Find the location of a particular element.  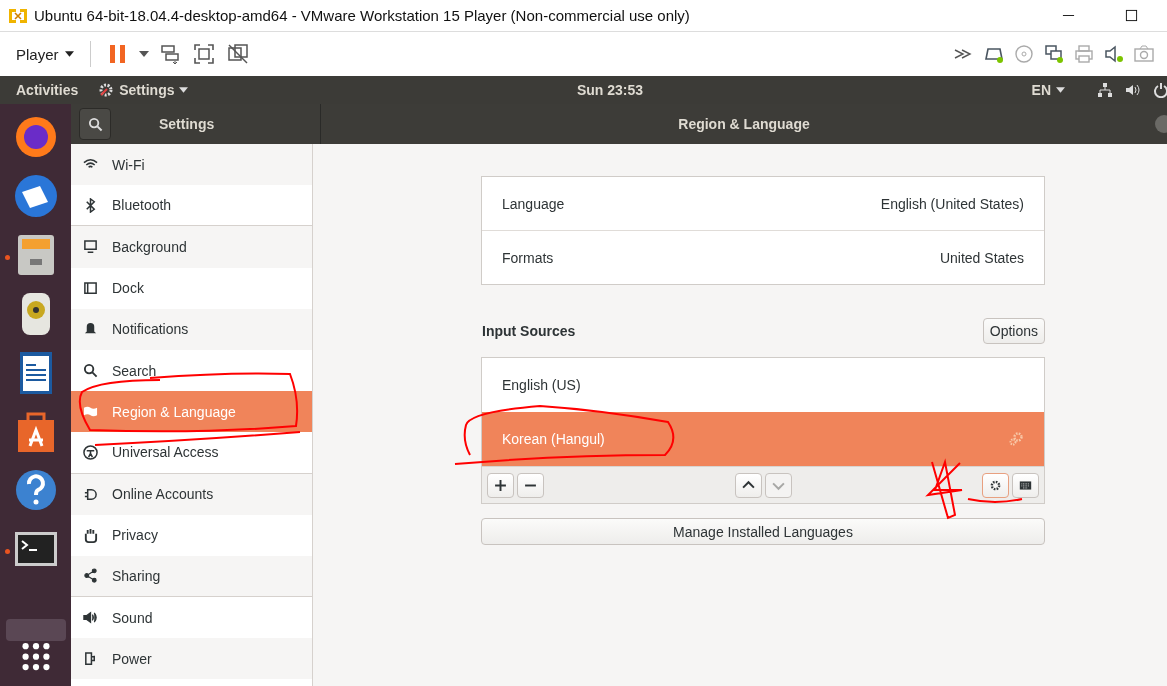

panel-title: Region & Language is located at coordinates (744, 124).